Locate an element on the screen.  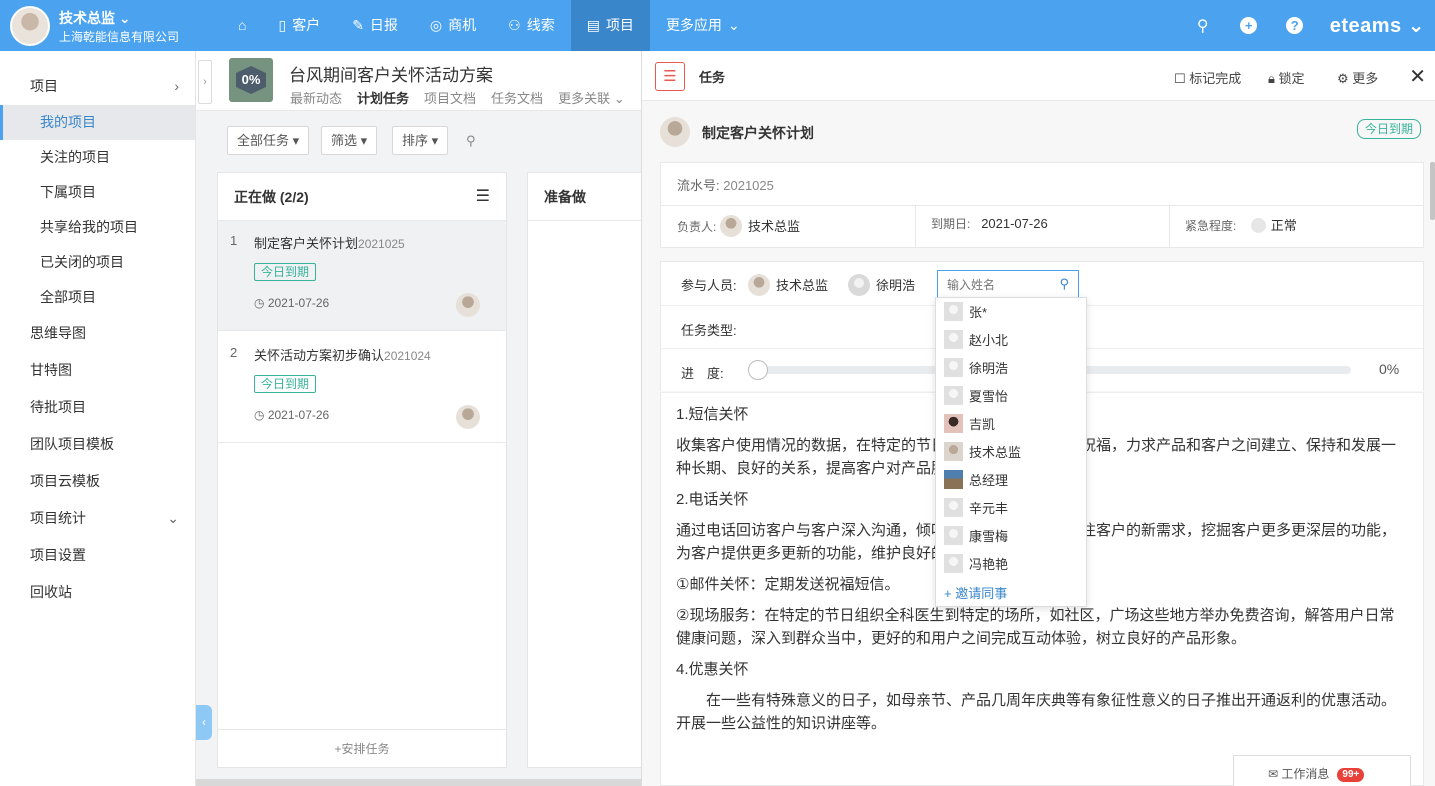
sidebar-item-project: 项目 › is located at coordinates (97, 86).